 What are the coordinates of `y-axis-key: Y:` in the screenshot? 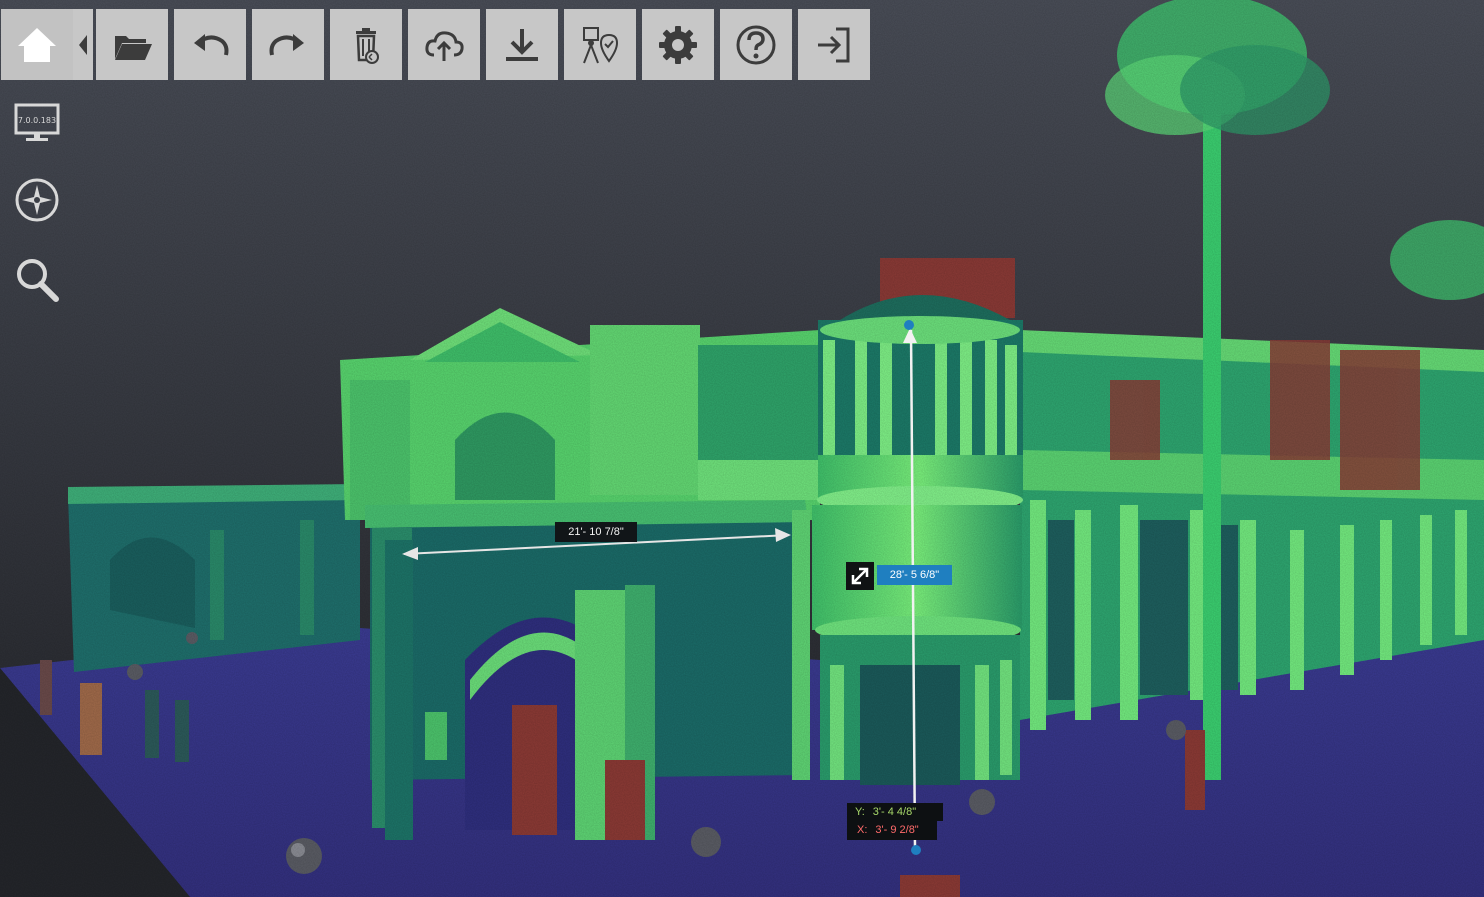 It's located at (860, 812).